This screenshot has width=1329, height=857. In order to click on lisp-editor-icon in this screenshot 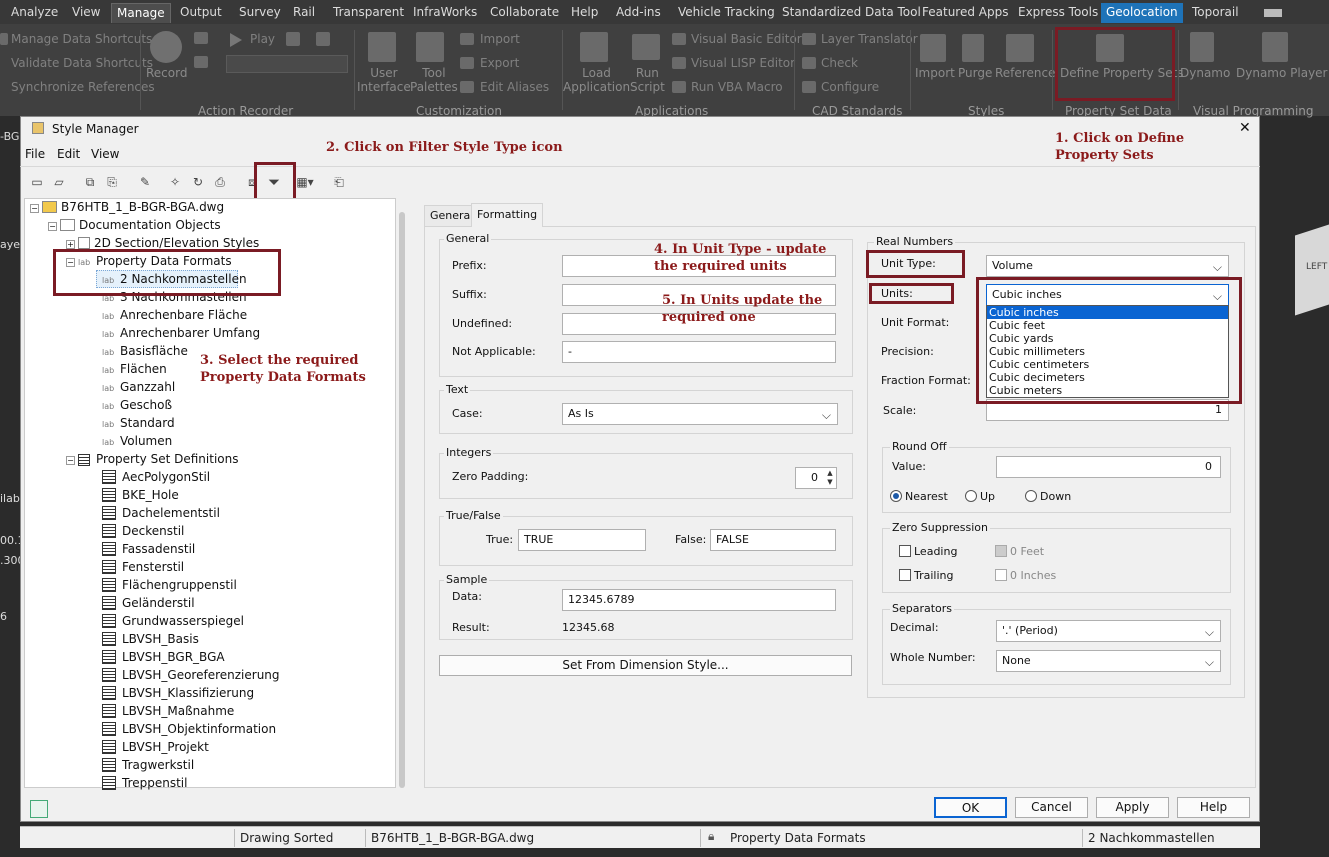, I will do `click(679, 63)`.